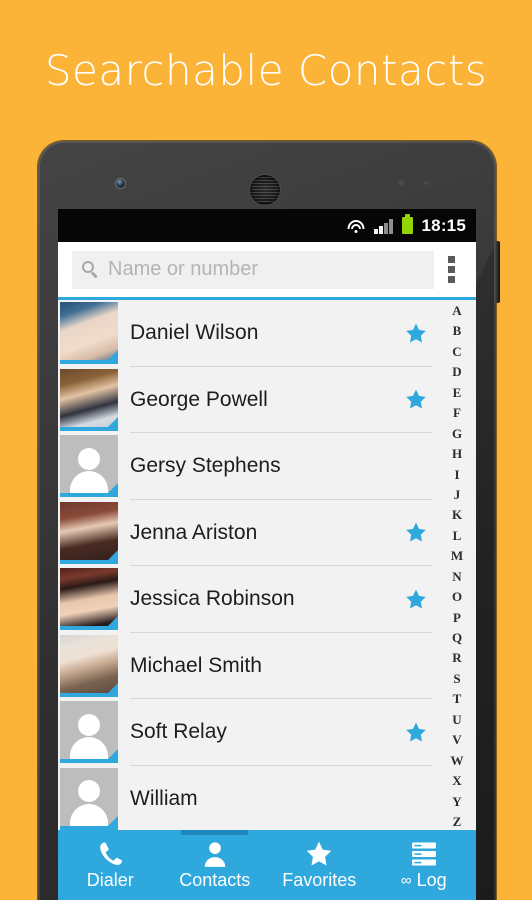 Image resolution: width=532 pixels, height=900 pixels. What do you see at coordinates (284, 666) in the screenshot?
I see `contact-row-content: Michael Smith` at bounding box center [284, 666].